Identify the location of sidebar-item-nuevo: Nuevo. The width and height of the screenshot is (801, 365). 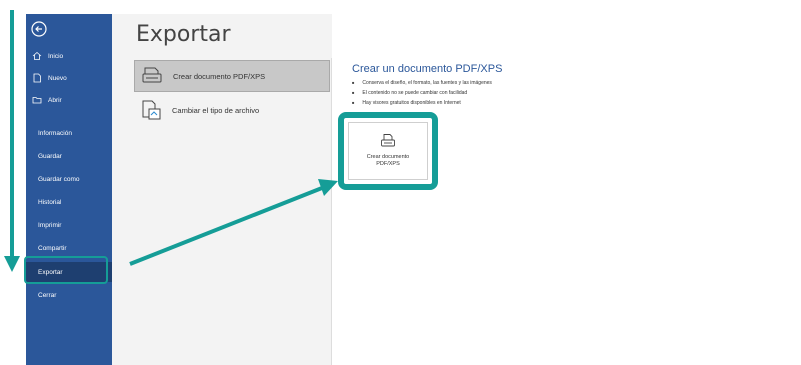
(69, 78).